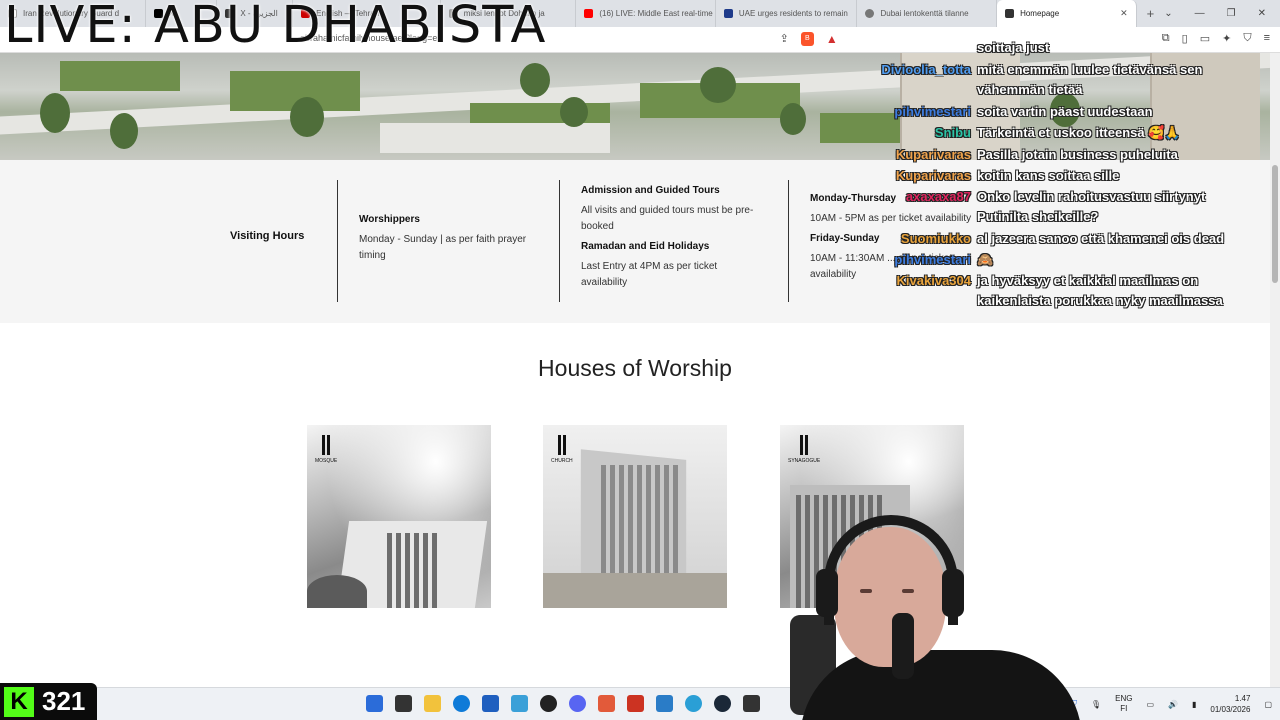 This screenshot has height=720, width=1280. What do you see at coordinates (656, 13) in the screenshot?
I see `tab-label: (16) LIVE: Middle East real-time` at bounding box center [656, 13].